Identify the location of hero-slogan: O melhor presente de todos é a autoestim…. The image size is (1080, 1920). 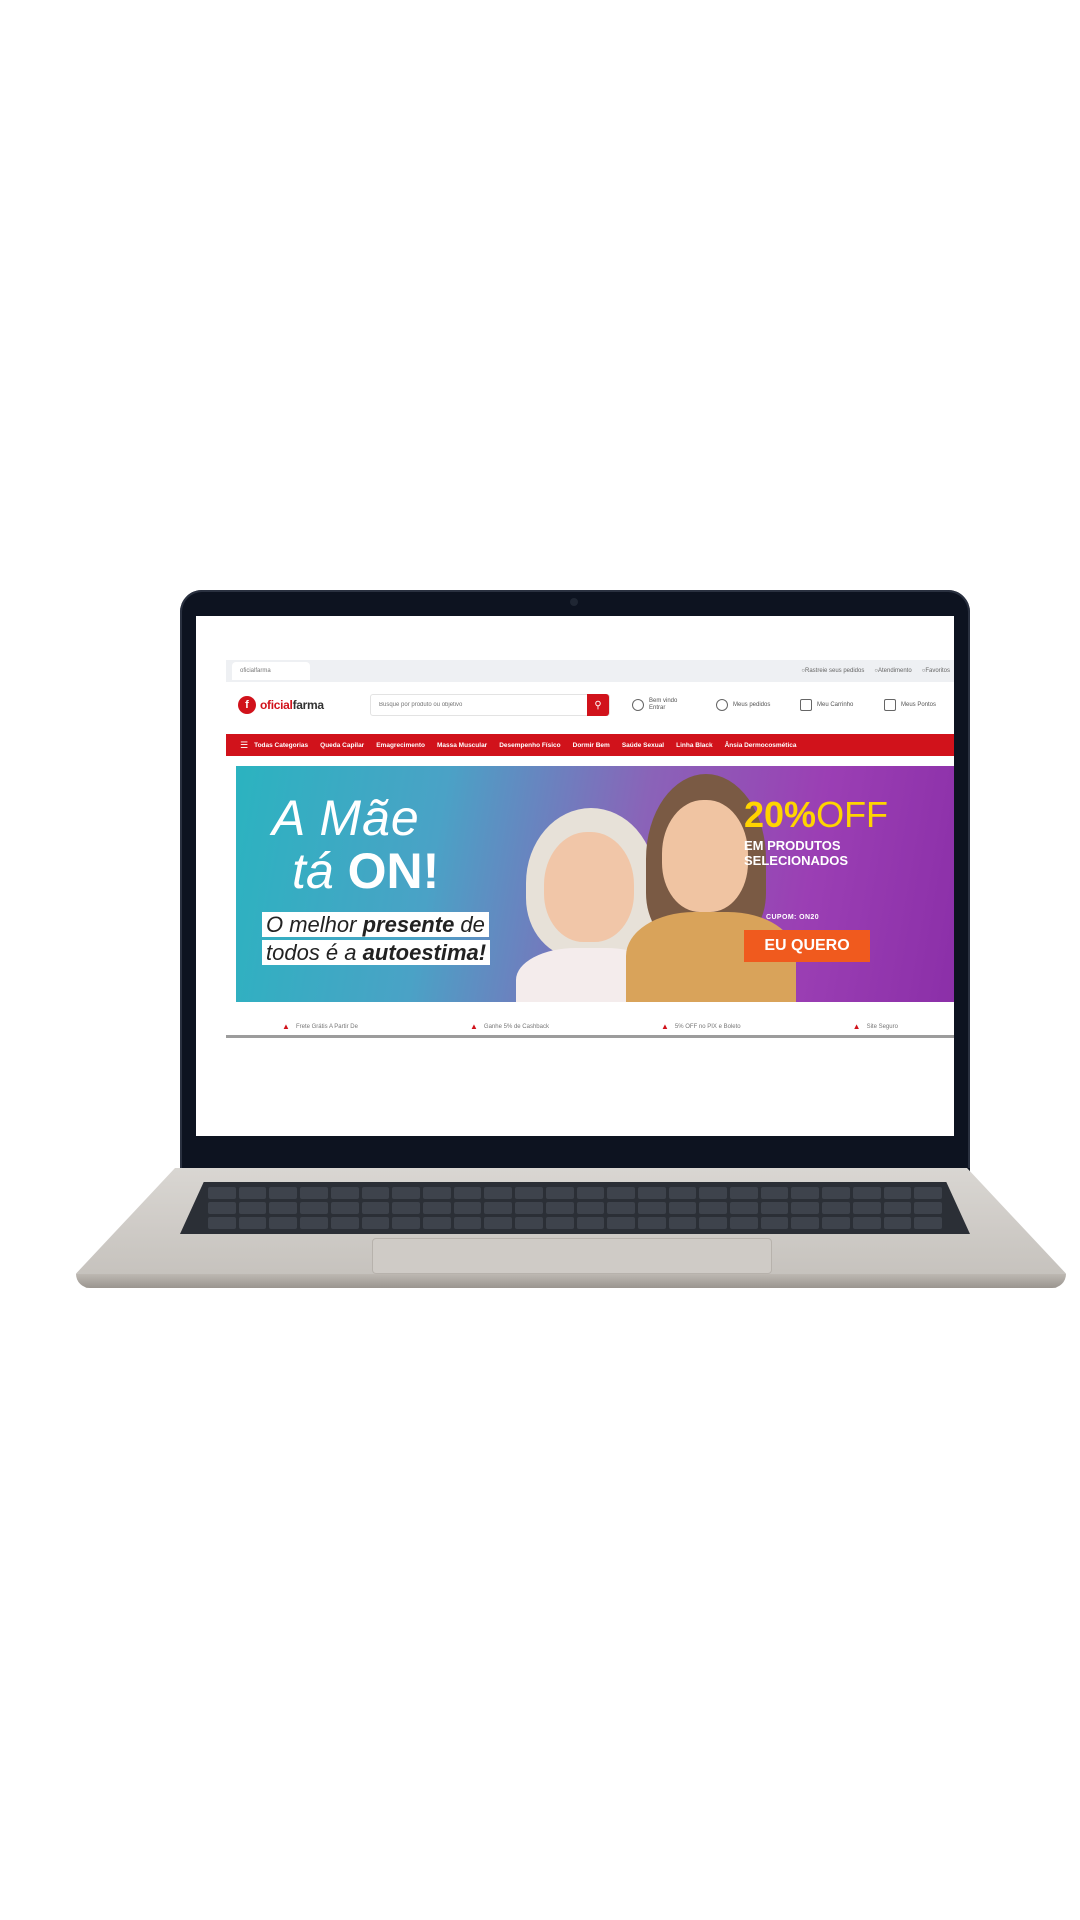
(376, 940).